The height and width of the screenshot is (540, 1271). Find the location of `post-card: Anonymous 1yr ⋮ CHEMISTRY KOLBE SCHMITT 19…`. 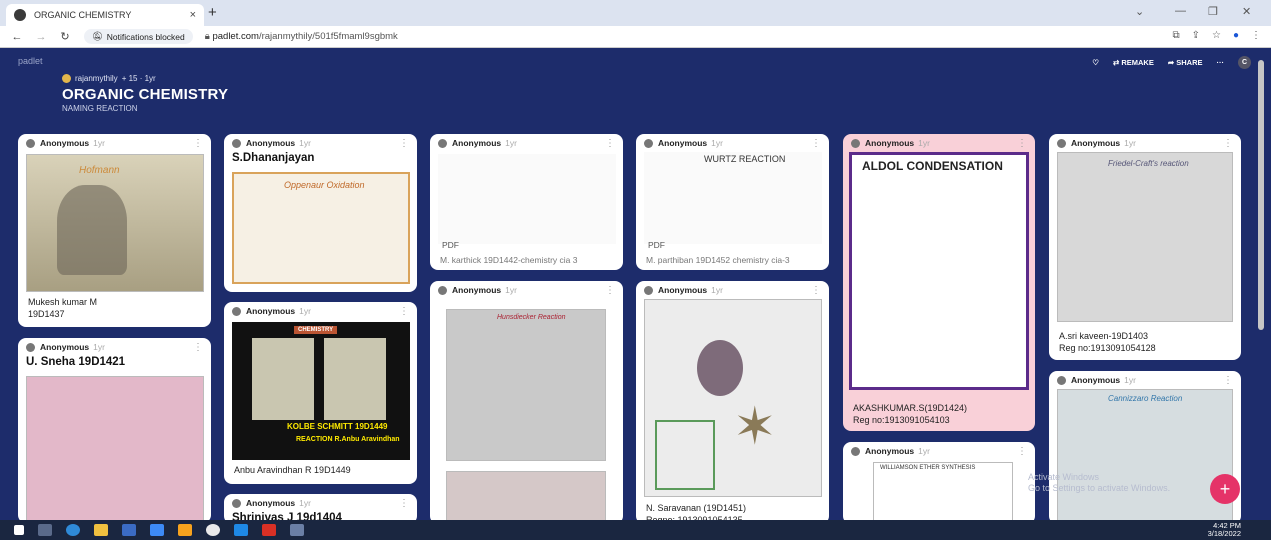

post-card: Anonymous 1yr ⋮ CHEMISTRY KOLBE SCHMITT 19… is located at coordinates (320, 393).